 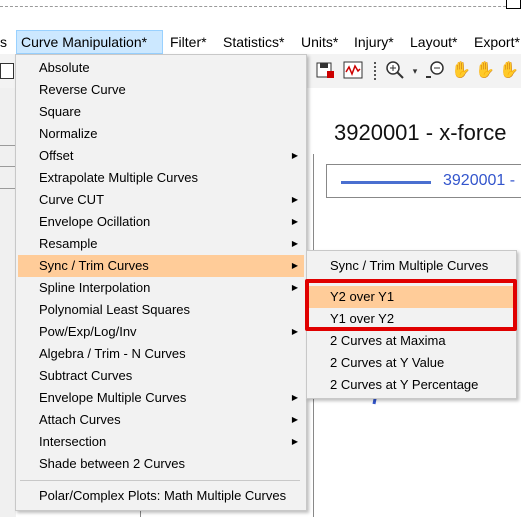 I want to click on menu-item-intersection: Intersection ▶, so click(x=161, y=442).